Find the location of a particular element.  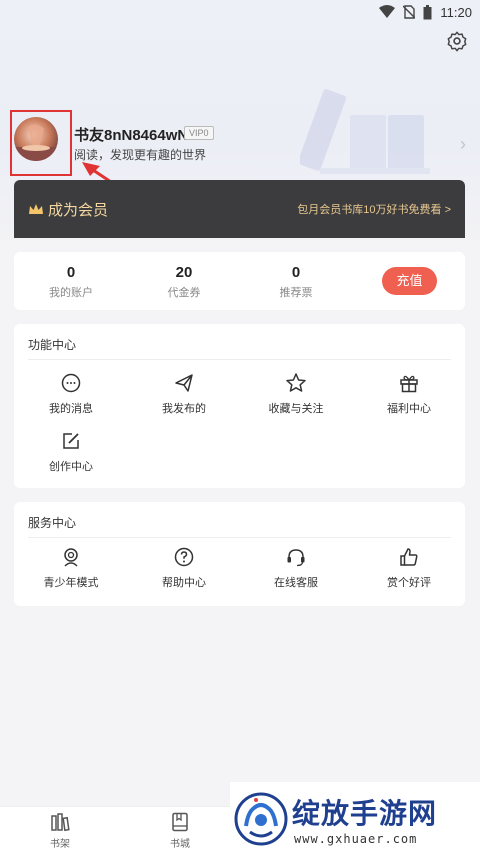

service-center-title: 服务中心 is located at coordinates (52, 523).